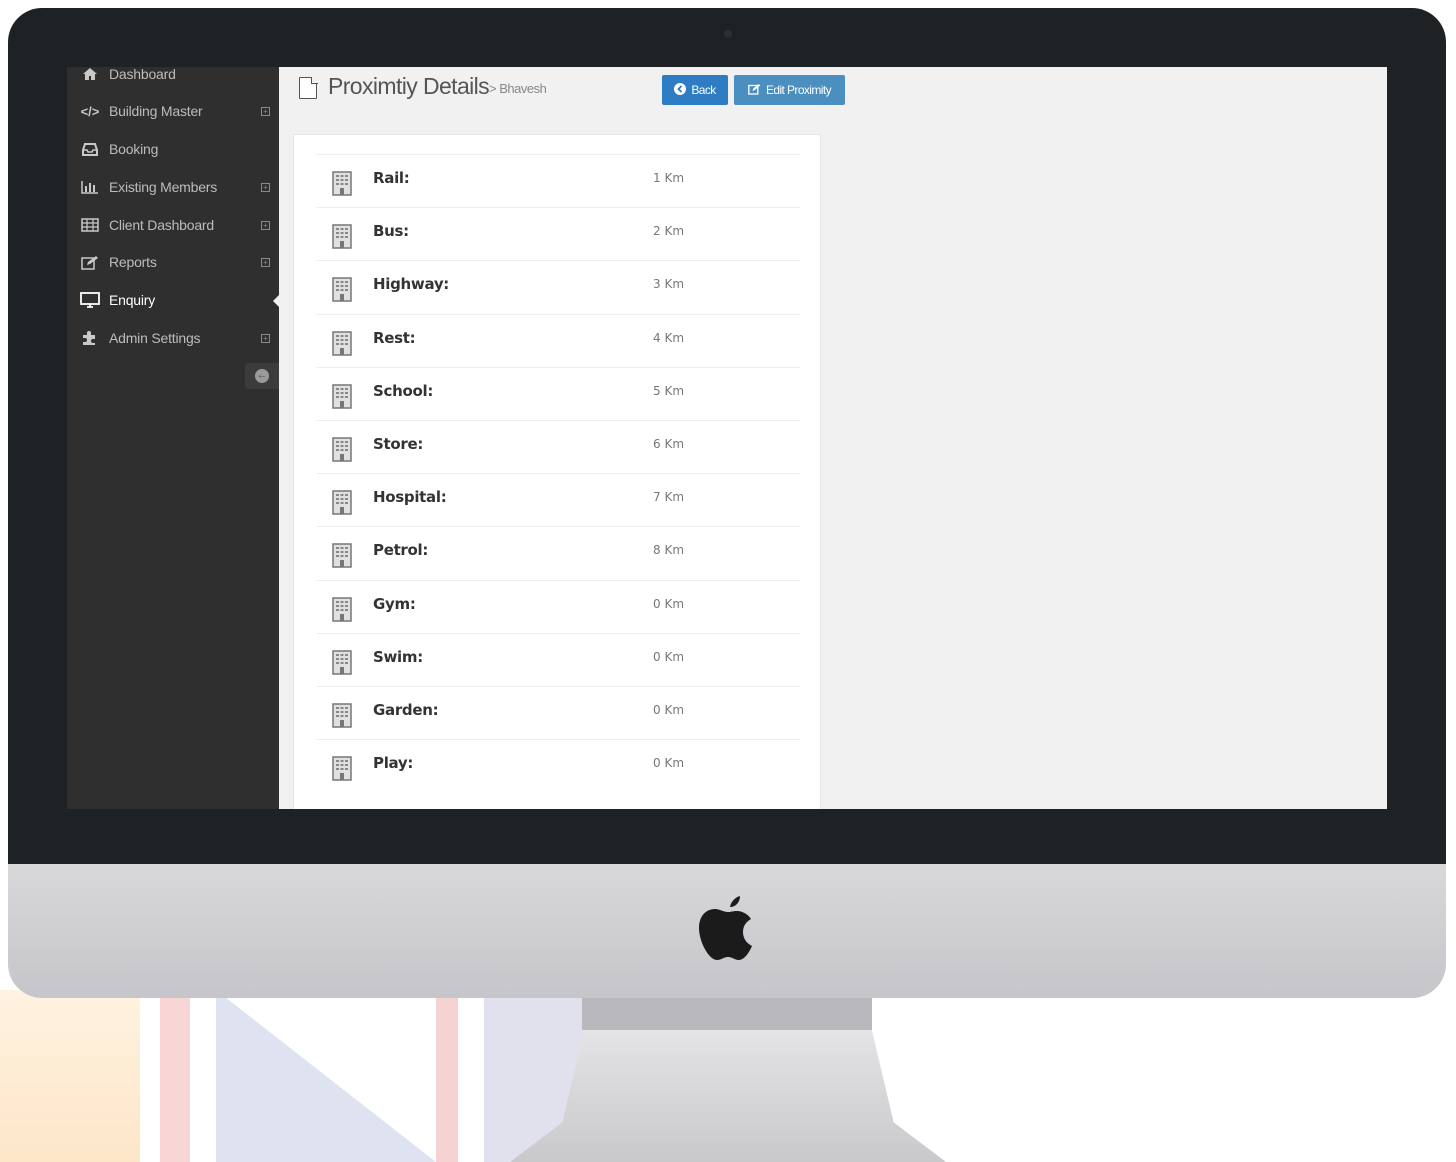 Image resolution: width=1456 pixels, height=1162 pixels. I want to click on sidebar-item-enquiry: Enquiry, so click(173, 300).